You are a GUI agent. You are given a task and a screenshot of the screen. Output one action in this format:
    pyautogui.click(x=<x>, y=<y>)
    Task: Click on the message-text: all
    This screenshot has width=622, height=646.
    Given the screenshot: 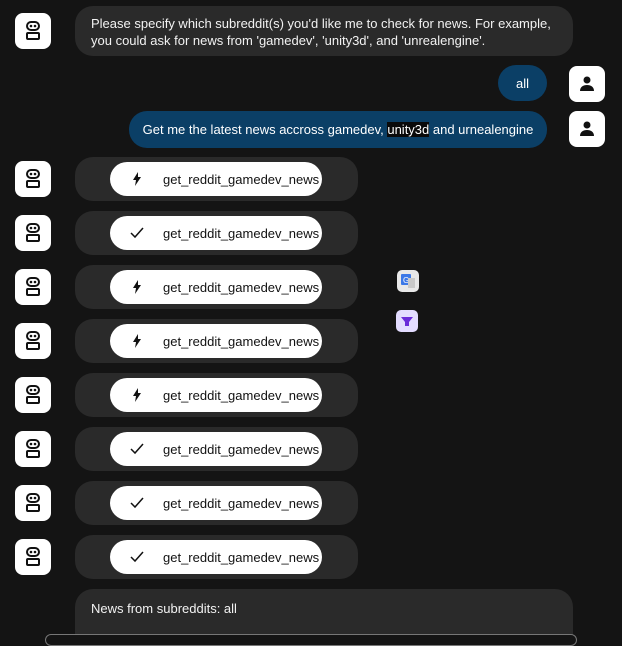 What is the action you would take?
    pyautogui.click(x=522, y=83)
    